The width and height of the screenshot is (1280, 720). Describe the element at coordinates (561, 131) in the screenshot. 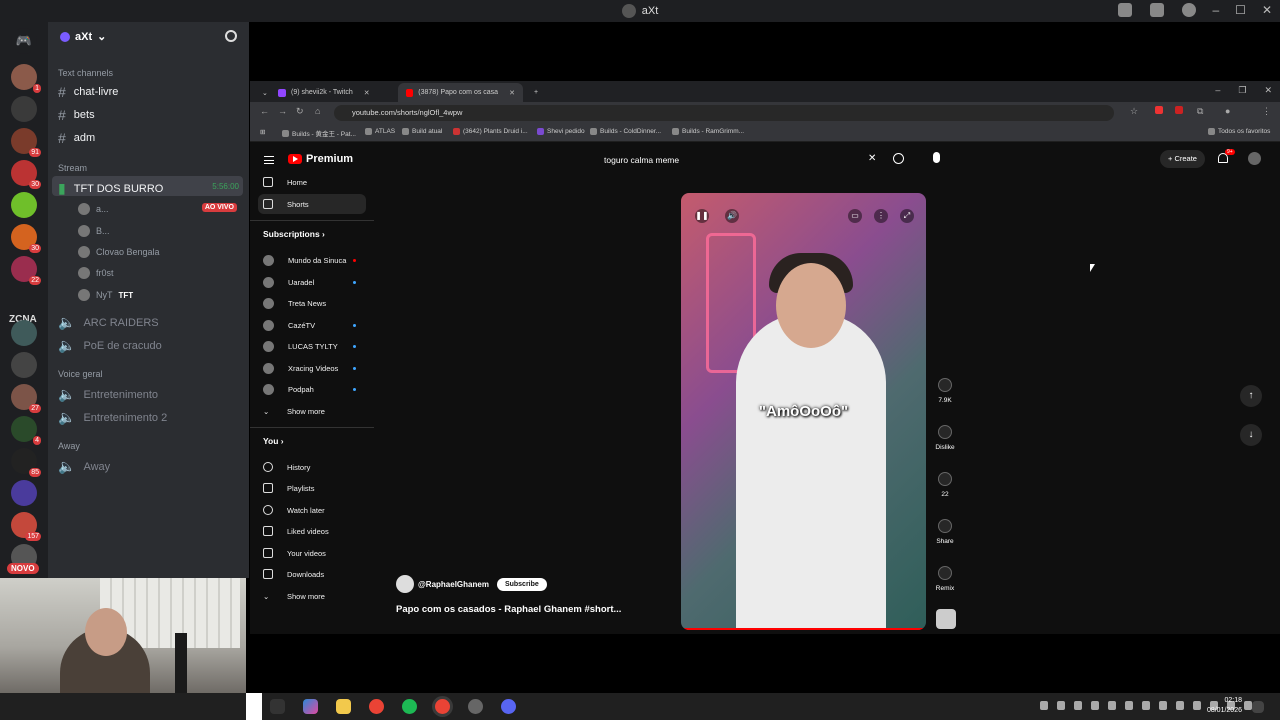

I see `bookmark: Shevi pedido` at that location.